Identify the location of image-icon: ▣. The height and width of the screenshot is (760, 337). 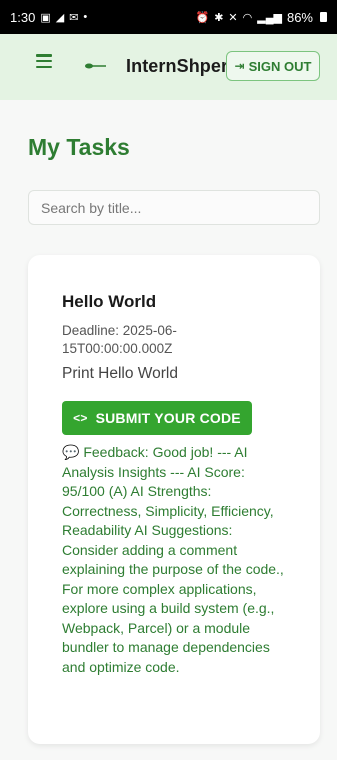
(45, 17).